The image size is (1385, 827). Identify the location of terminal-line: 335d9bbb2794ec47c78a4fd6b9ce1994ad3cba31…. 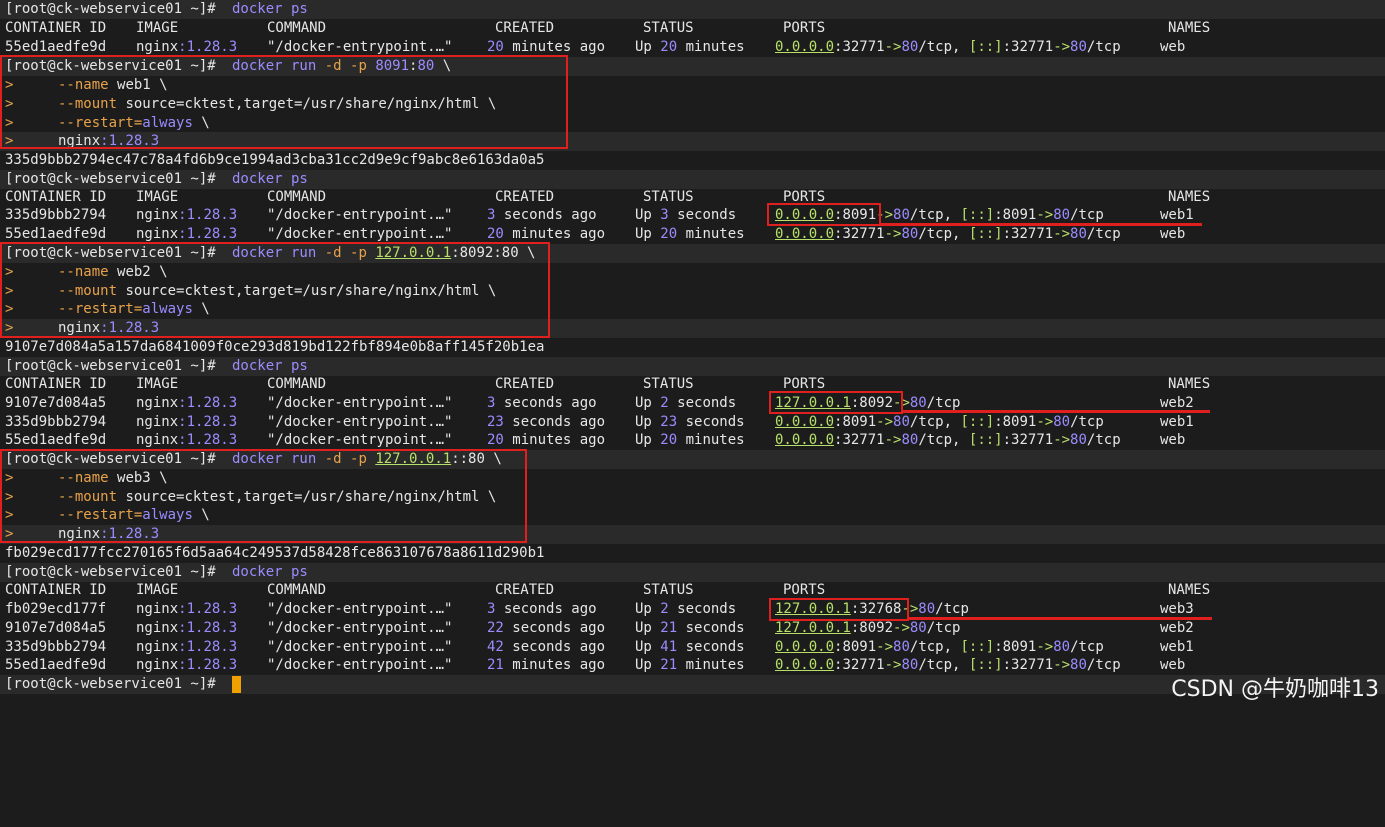
(692, 160).